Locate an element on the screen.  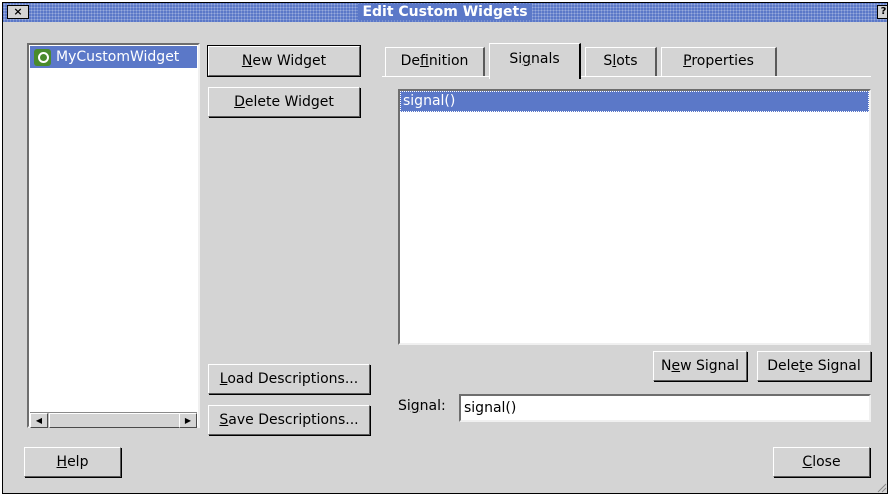
window-title: Edit Custom Widgets is located at coordinates (445, 12).